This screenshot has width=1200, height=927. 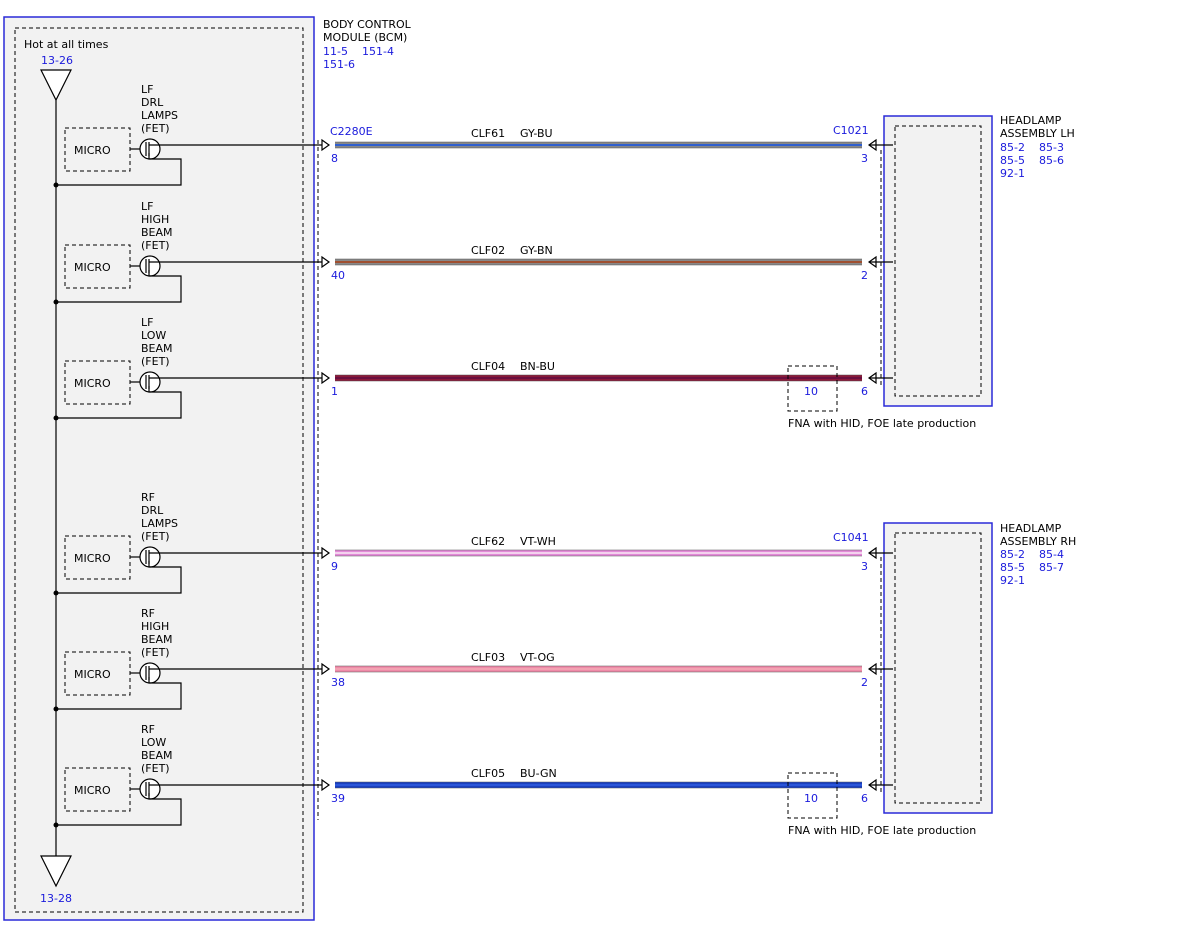 What do you see at coordinates (537, 657) in the screenshot?
I see `wire-color-code: VT-OG` at bounding box center [537, 657].